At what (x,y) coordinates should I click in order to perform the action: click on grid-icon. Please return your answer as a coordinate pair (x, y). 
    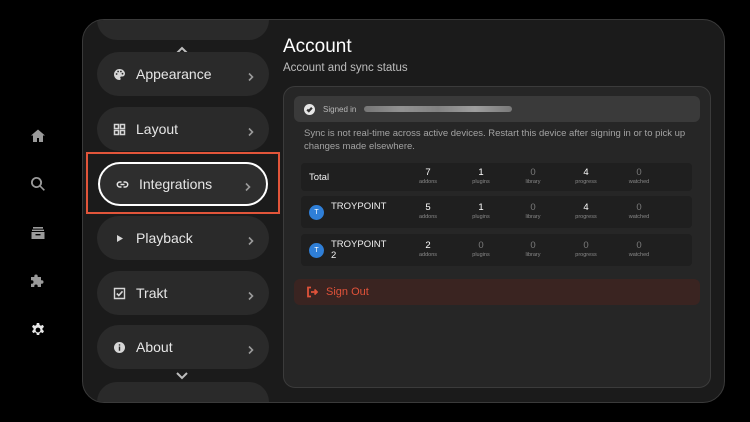
    Looking at the image, I should click on (119, 129).